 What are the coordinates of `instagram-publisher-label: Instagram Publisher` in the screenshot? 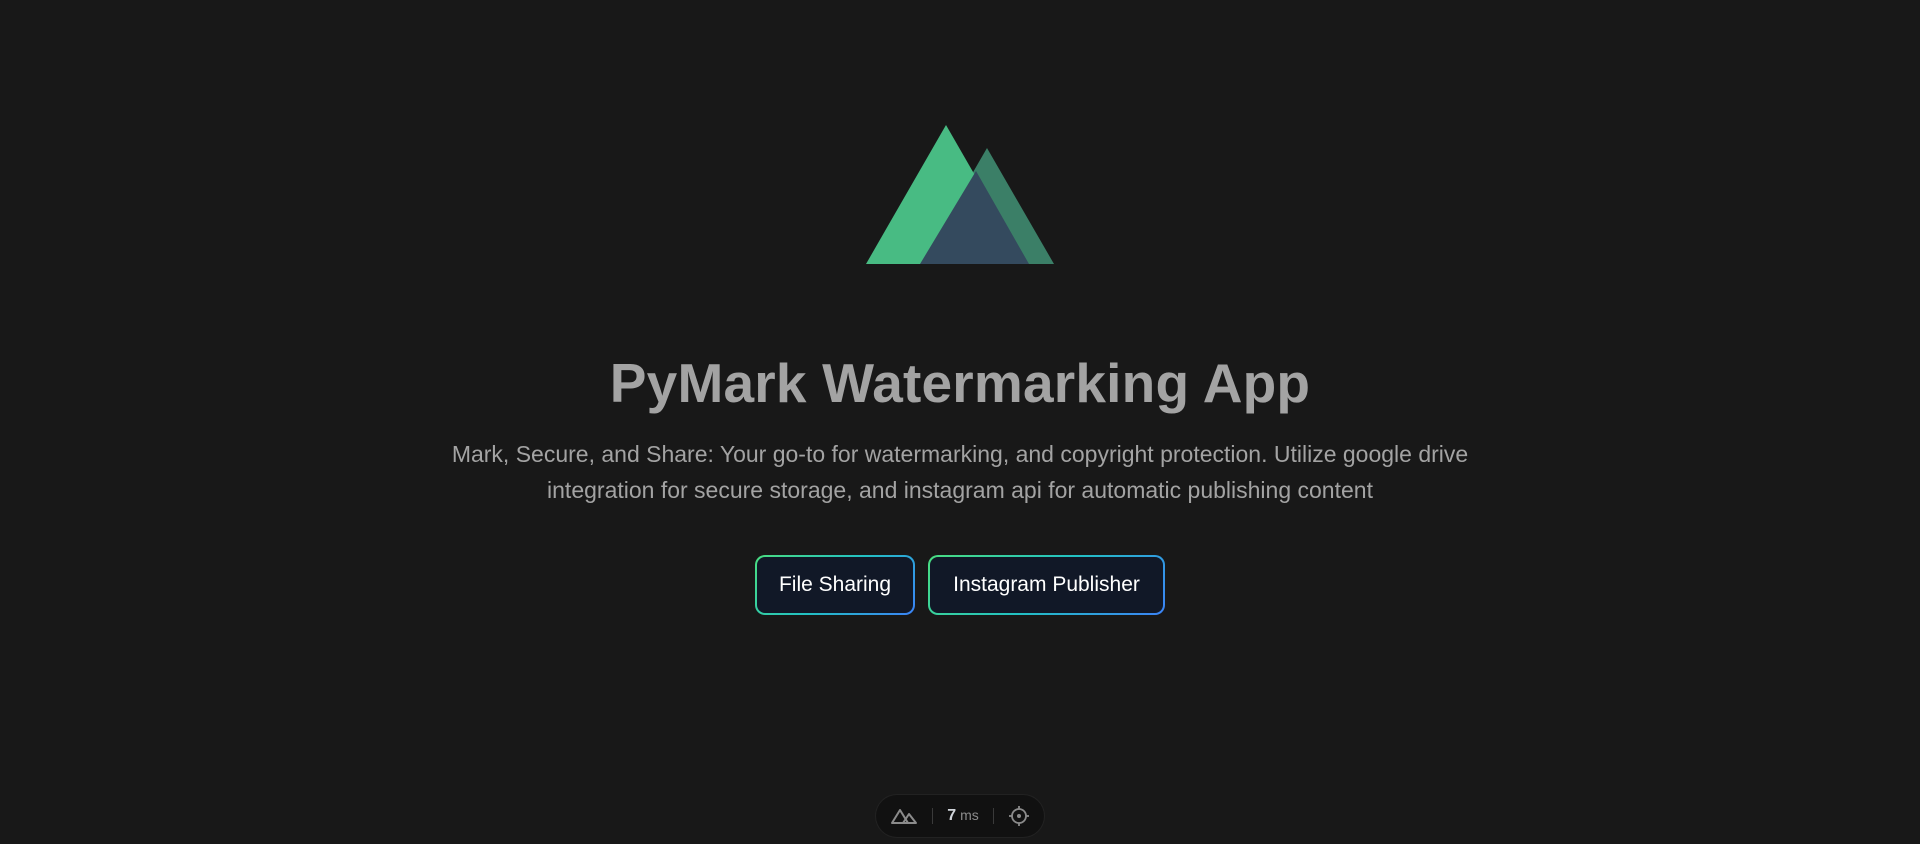 It's located at (1046, 585).